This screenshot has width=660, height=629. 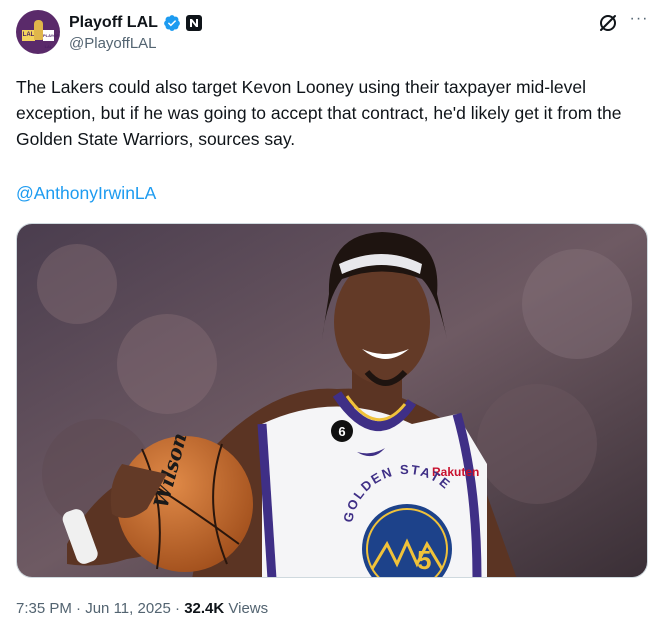 What do you see at coordinates (204, 608) in the screenshot?
I see `views-count: 32.4K` at bounding box center [204, 608].